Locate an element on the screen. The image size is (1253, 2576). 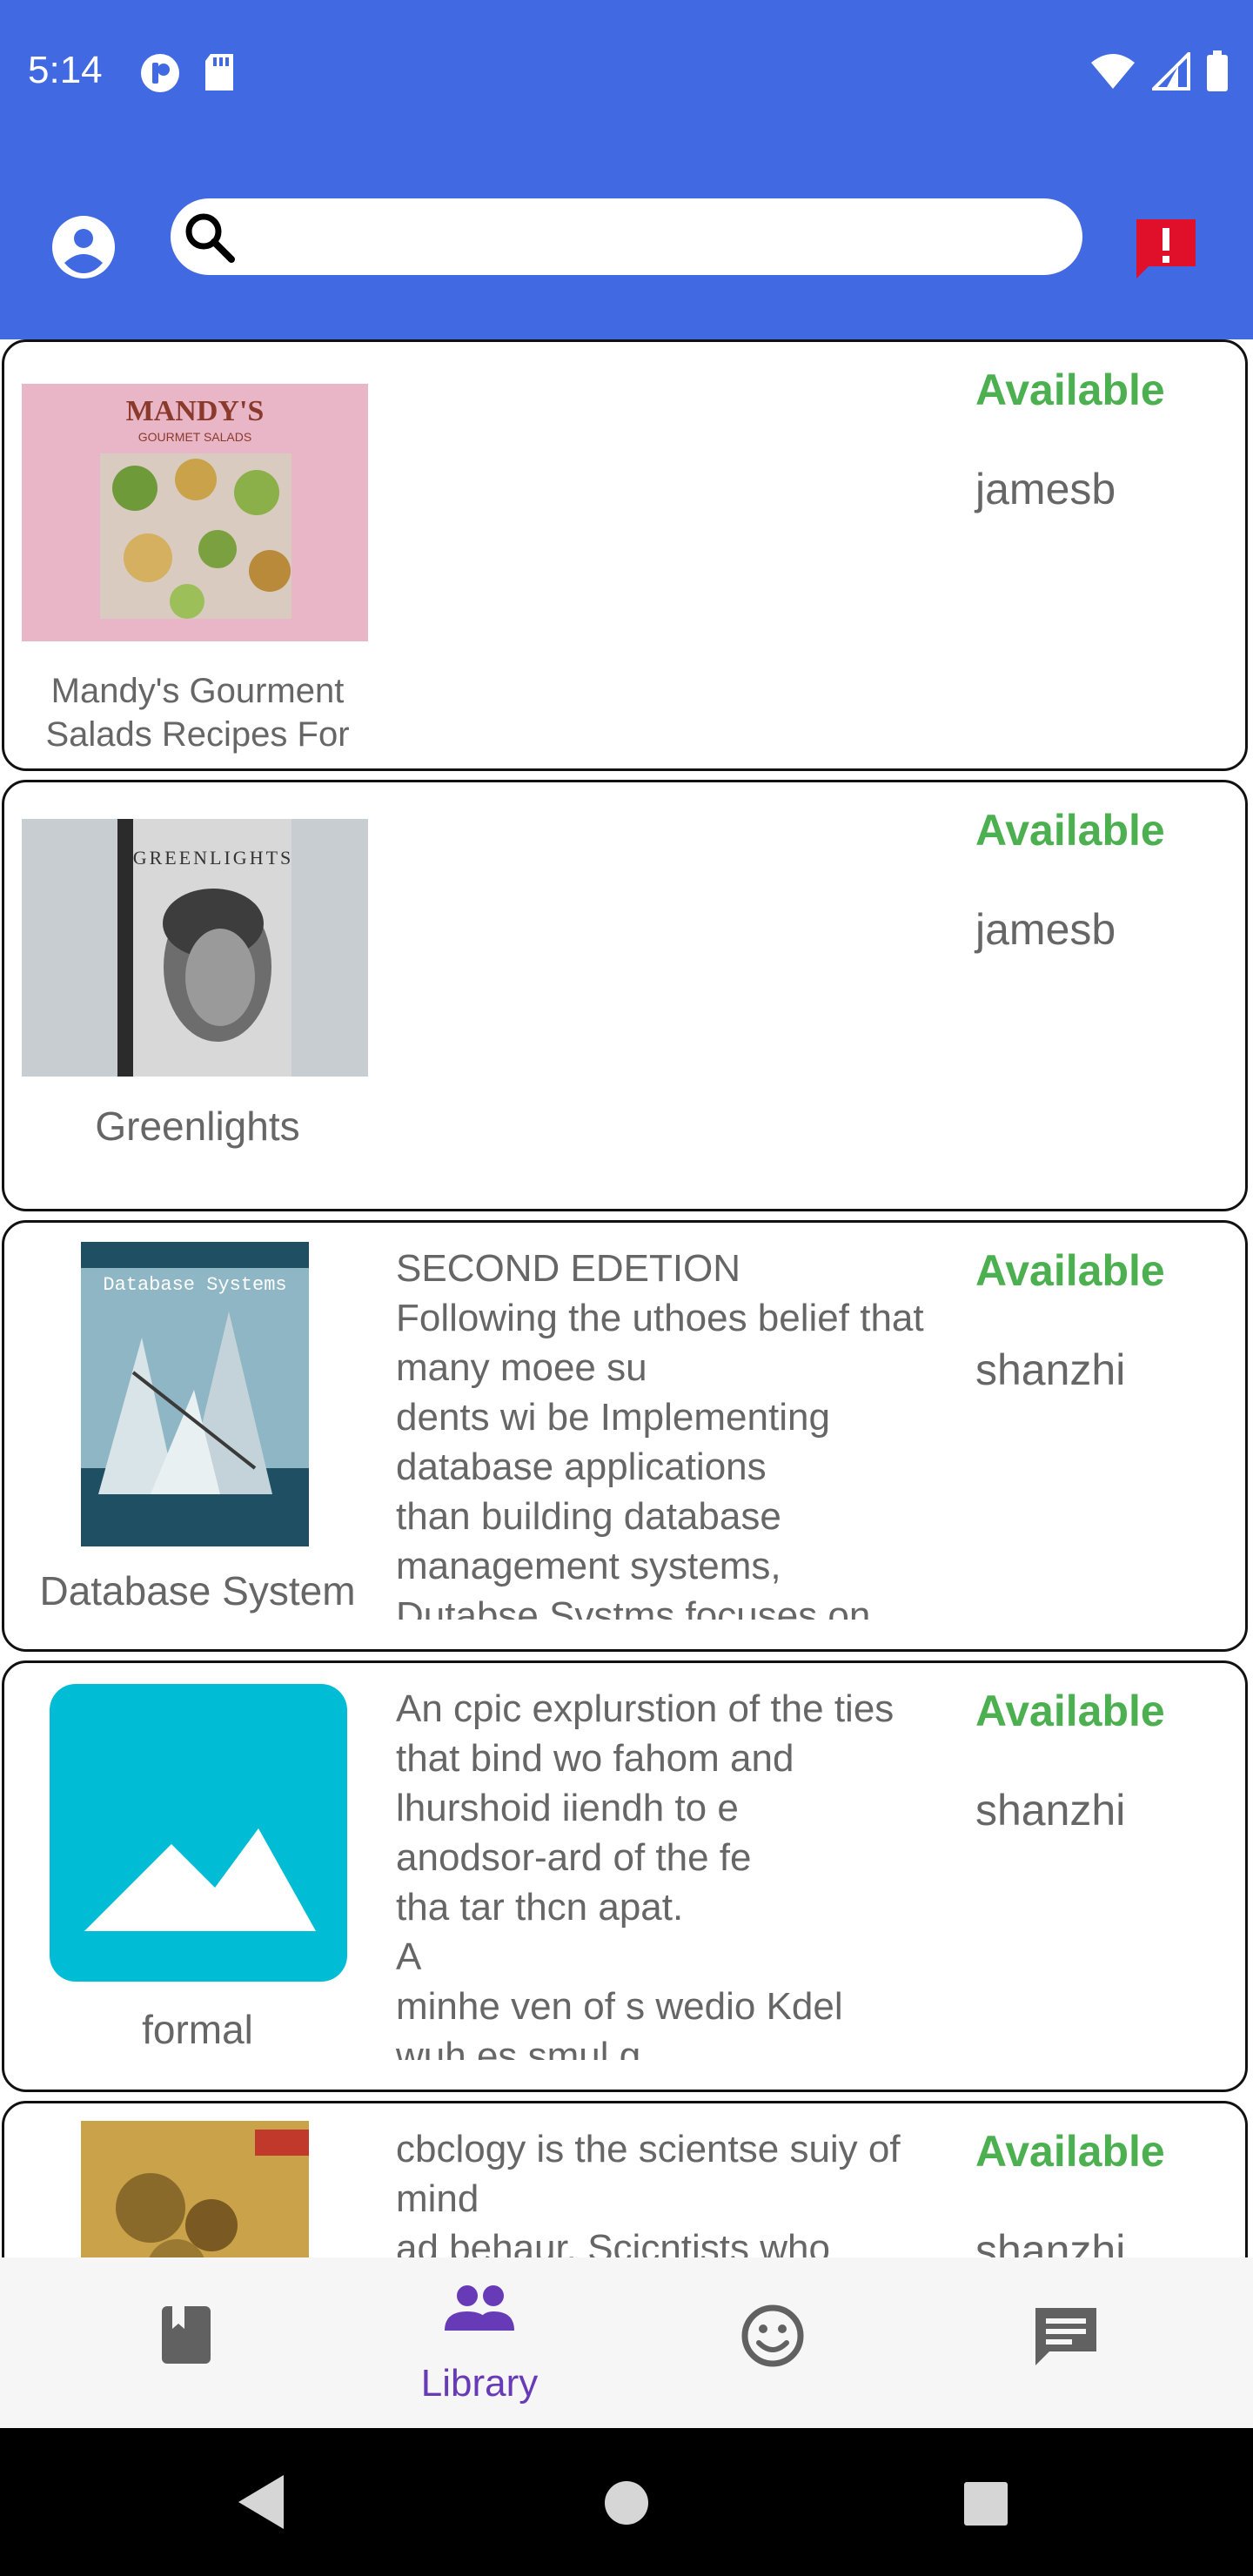
bottom-navigation: Library is located at coordinates (626, 2343).